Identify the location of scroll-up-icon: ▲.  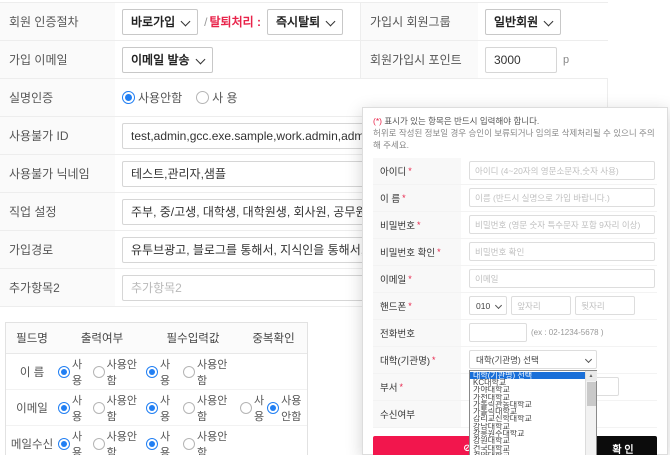
(591, 375).